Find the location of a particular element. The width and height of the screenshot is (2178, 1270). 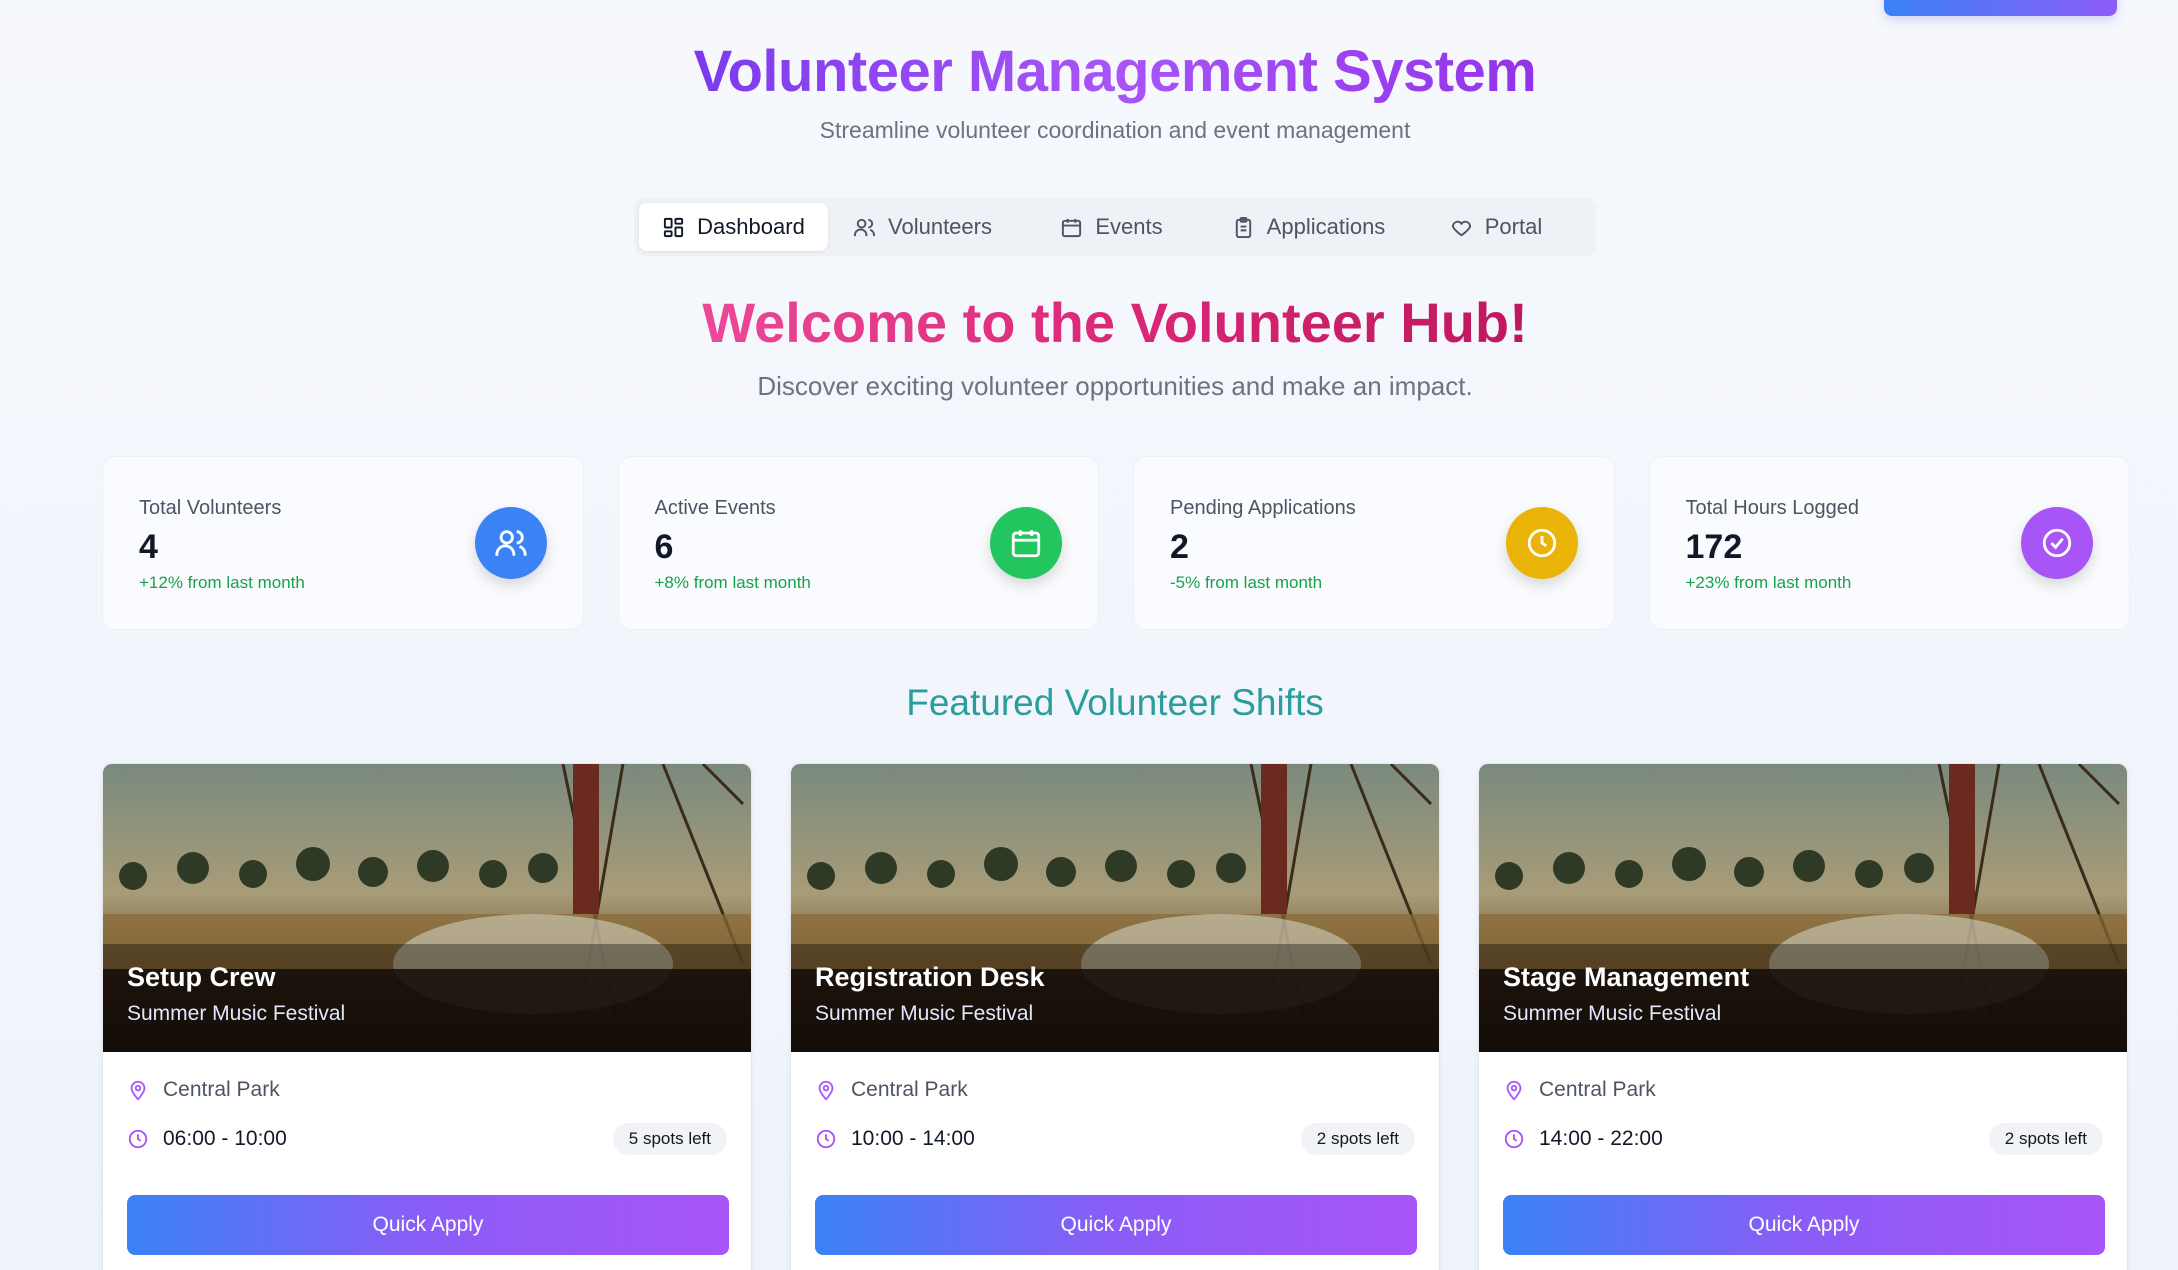

shift-time-row: 10:00 - 14:00 2 spots left is located at coordinates (1115, 1139).